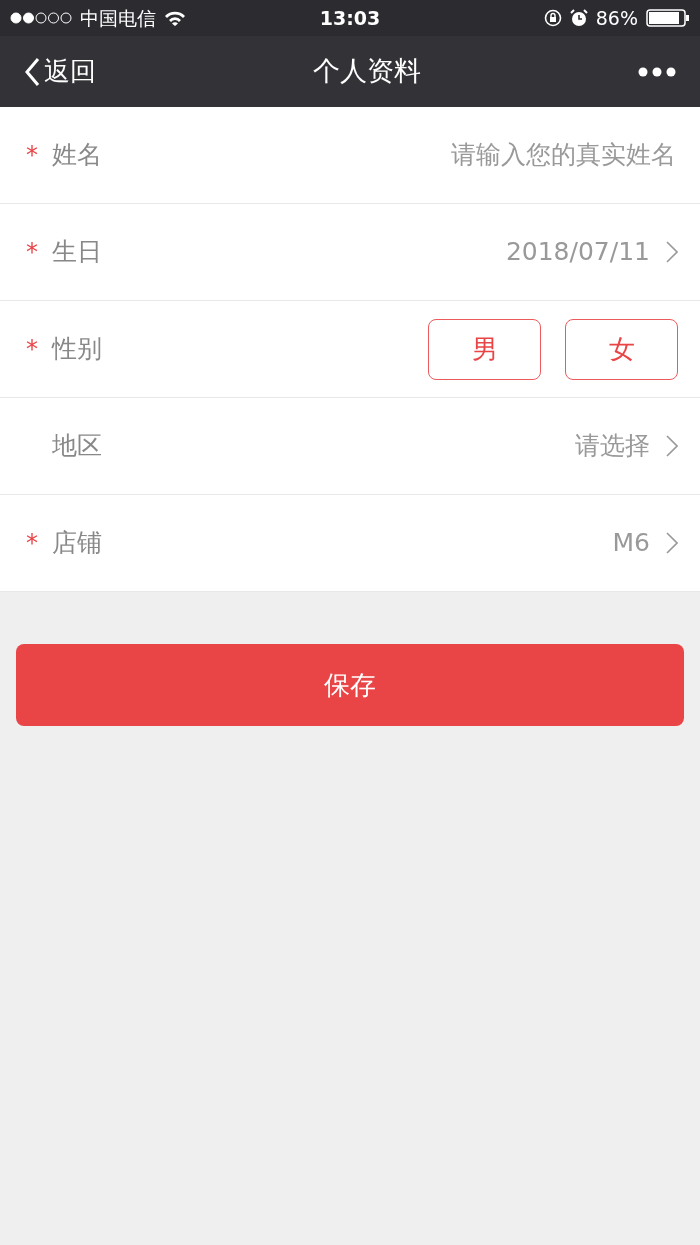 This screenshot has width=700, height=1245. What do you see at coordinates (77, 446) in the screenshot?
I see `field-label: 地区` at bounding box center [77, 446].